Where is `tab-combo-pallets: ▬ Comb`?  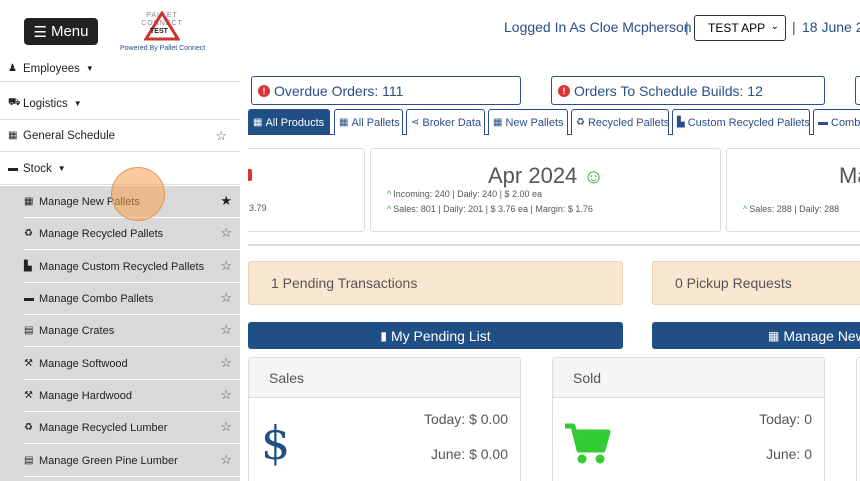 tab-combo-pallets: ▬ Comb is located at coordinates (836, 122).